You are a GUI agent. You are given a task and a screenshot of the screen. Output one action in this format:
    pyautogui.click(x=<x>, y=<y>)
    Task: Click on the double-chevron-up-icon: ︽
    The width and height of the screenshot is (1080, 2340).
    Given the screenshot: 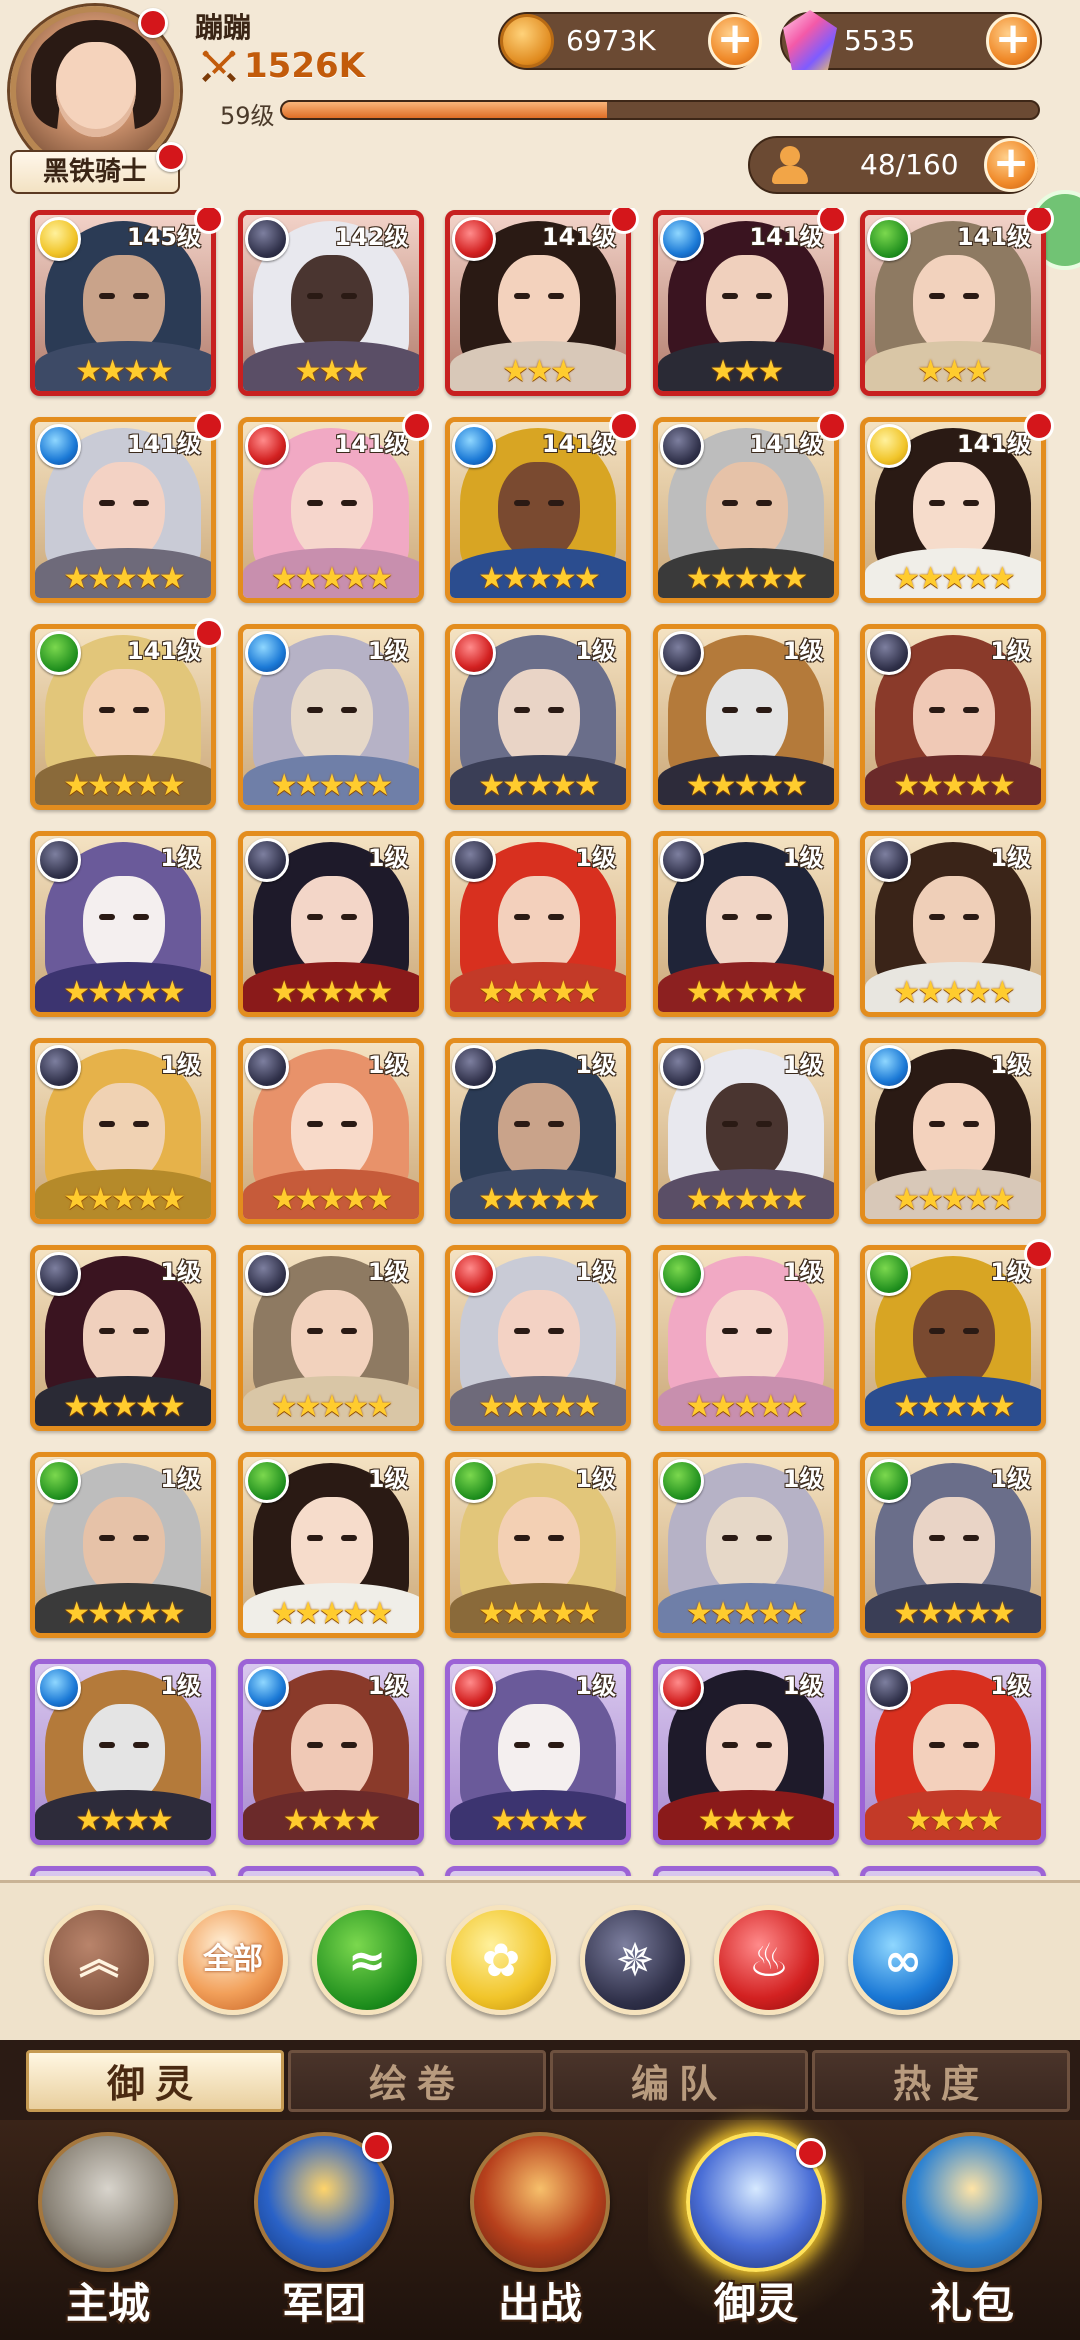 What is the action you would take?
    pyautogui.click(x=99, y=1960)
    